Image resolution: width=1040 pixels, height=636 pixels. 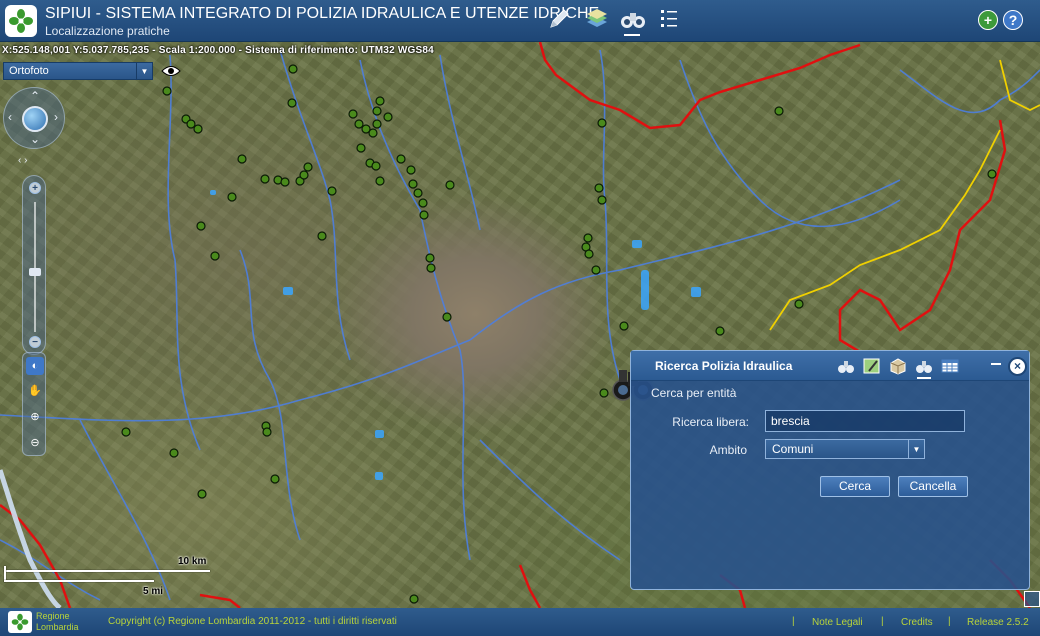 What do you see at coordinates (34, 404) in the screenshot?
I see `map-tools: ◐ ✋ ⊕ ⊖` at bounding box center [34, 404].